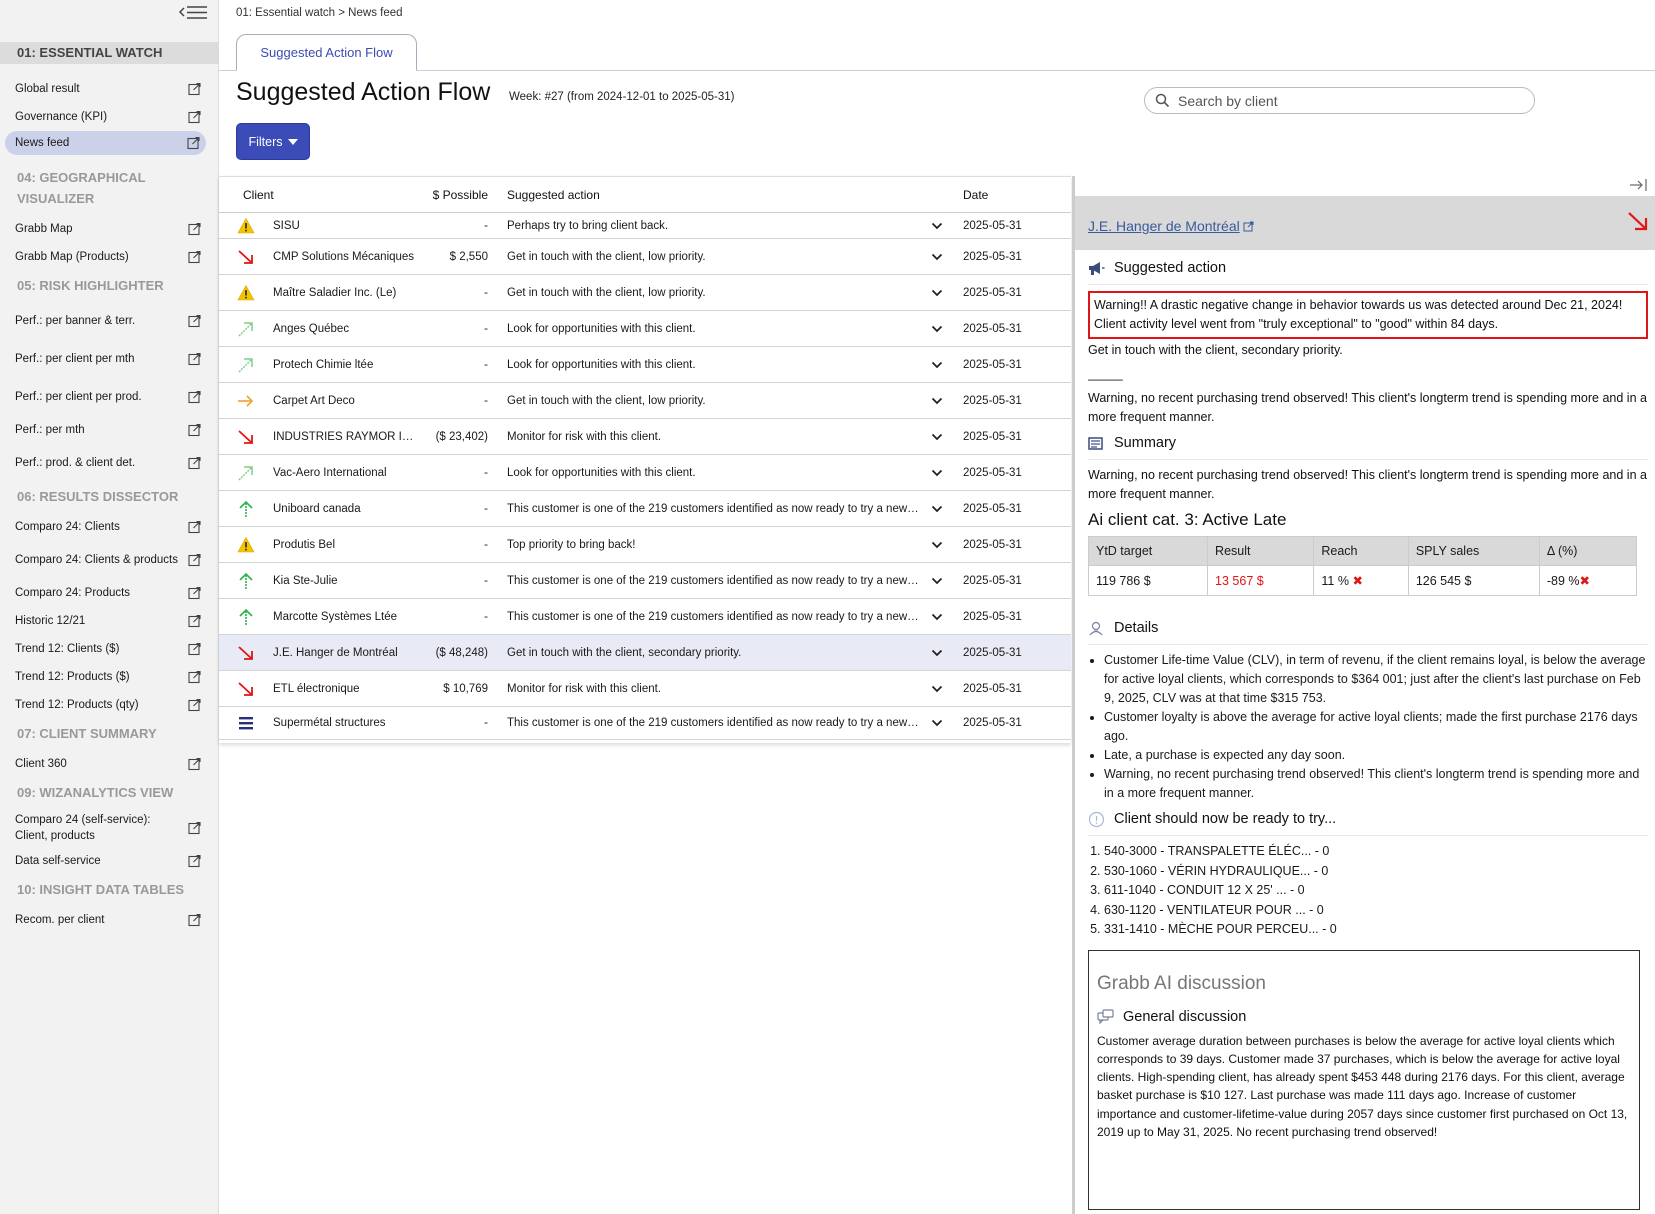 The width and height of the screenshot is (1655, 1214). I want to click on sidebar-item: Comparo 24: Products, so click(109, 593).